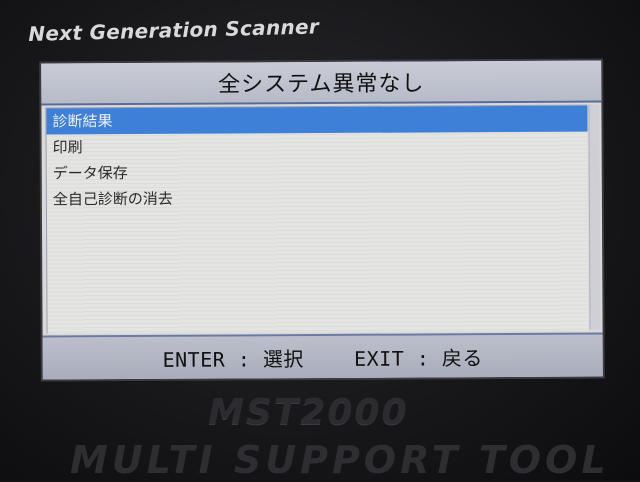 The image size is (640, 482). Describe the element at coordinates (174, 30) in the screenshot. I see `brand-label: Next Generation Scanner` at that location.